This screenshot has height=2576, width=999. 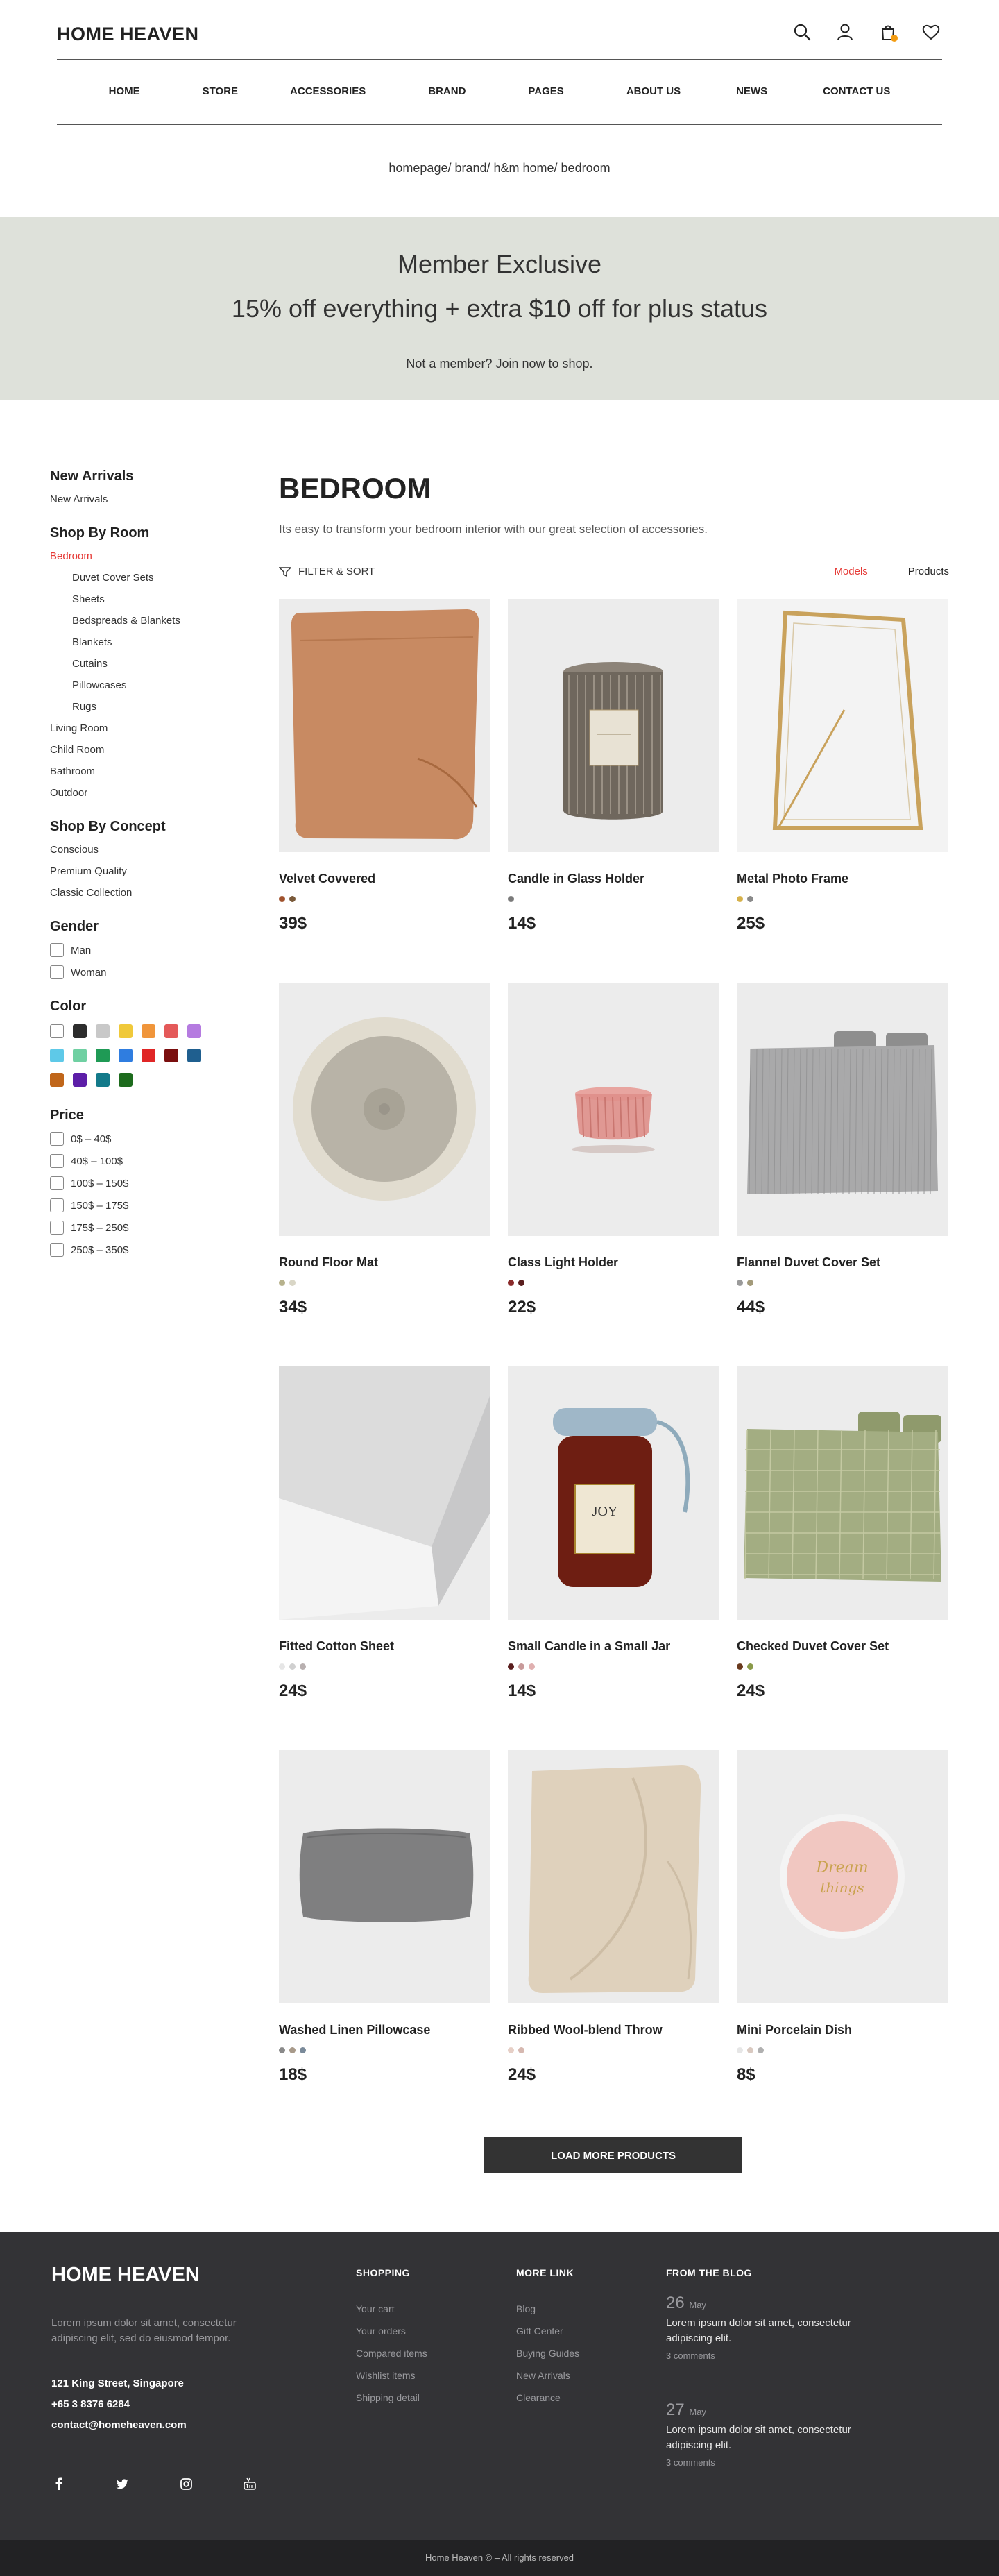 What do you see at coordinates (140, 642) in the screenshot?
I see `sidebar-subitem: Blankets` at bounding box center [140, 642].